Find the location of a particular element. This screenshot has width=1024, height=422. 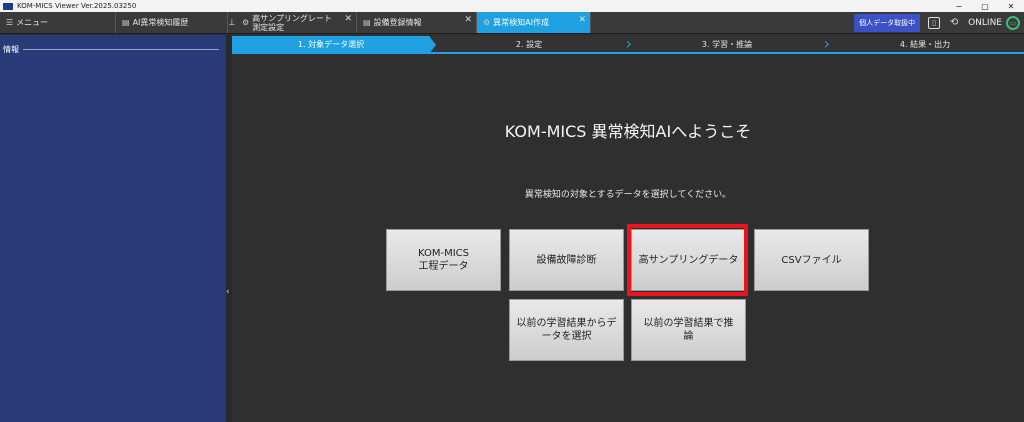

tab-device-registration: ▤ 設備登録情報 ✕ is located at coordinates (417, 22).